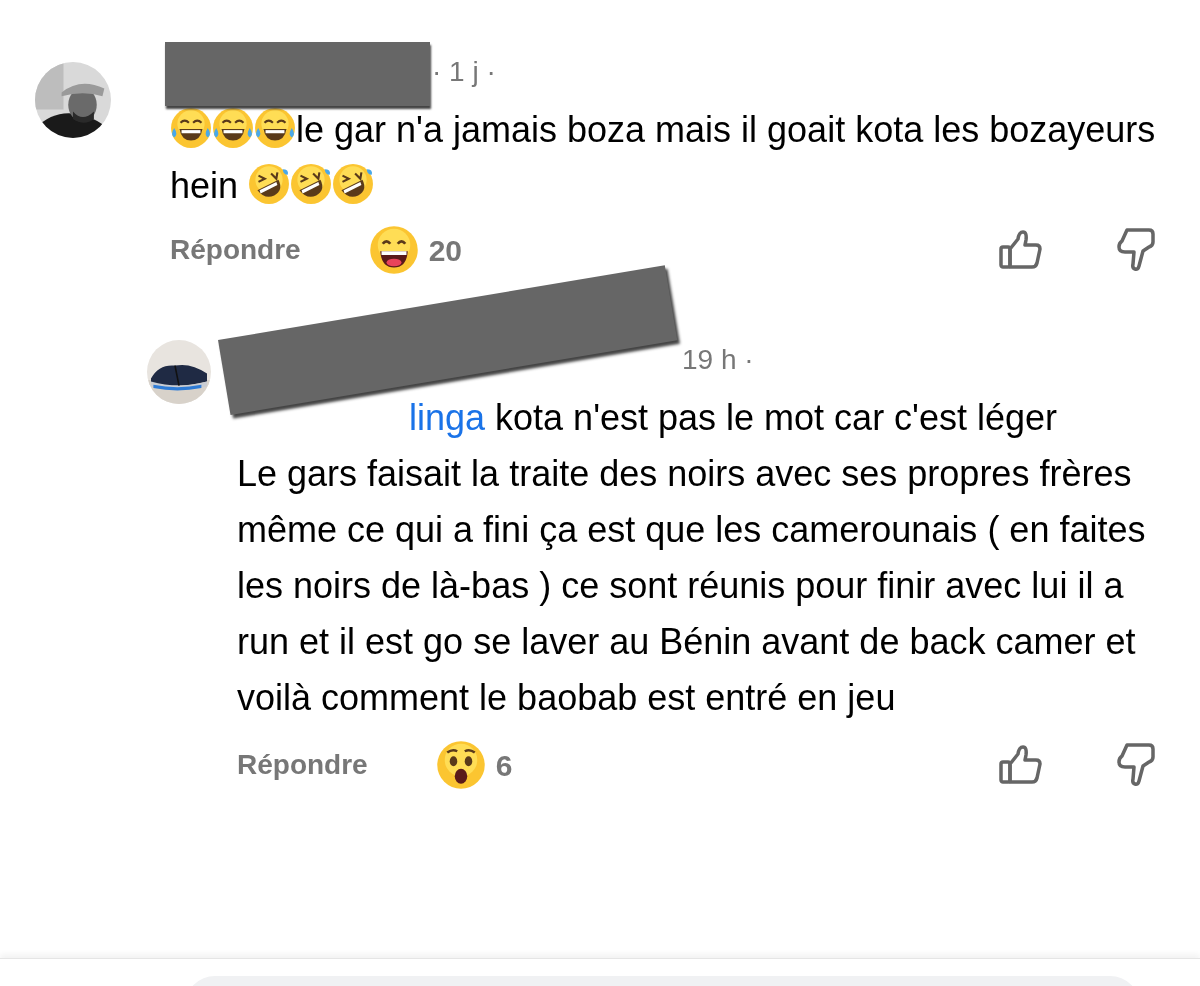  Describe the element at coordinates (663, 157) in the screenshot. I see `comment-text: le gar n'a jamais boza mais il goait kota les bozayeurs hein` at that location.